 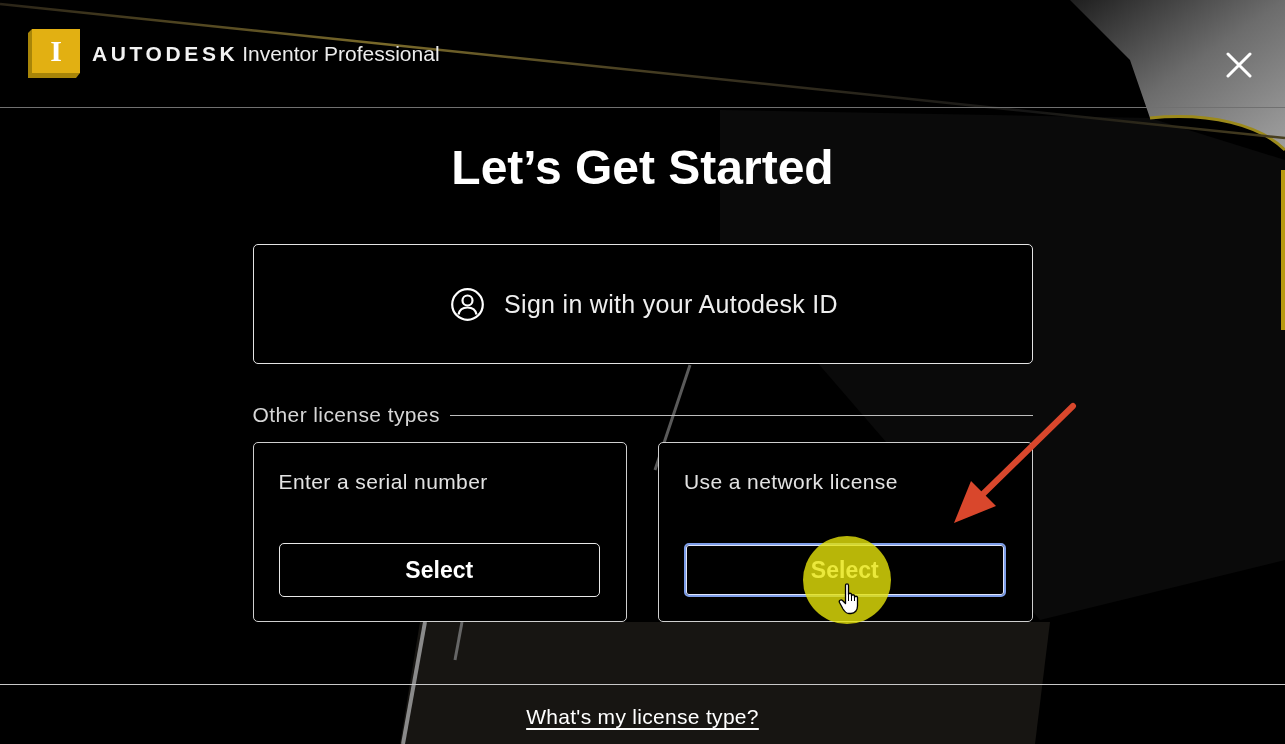 What do you see at coordinates (642, 168) in the screenshot?
I see `page-title: Let’s Get Started` at bounding box center [642, 168].